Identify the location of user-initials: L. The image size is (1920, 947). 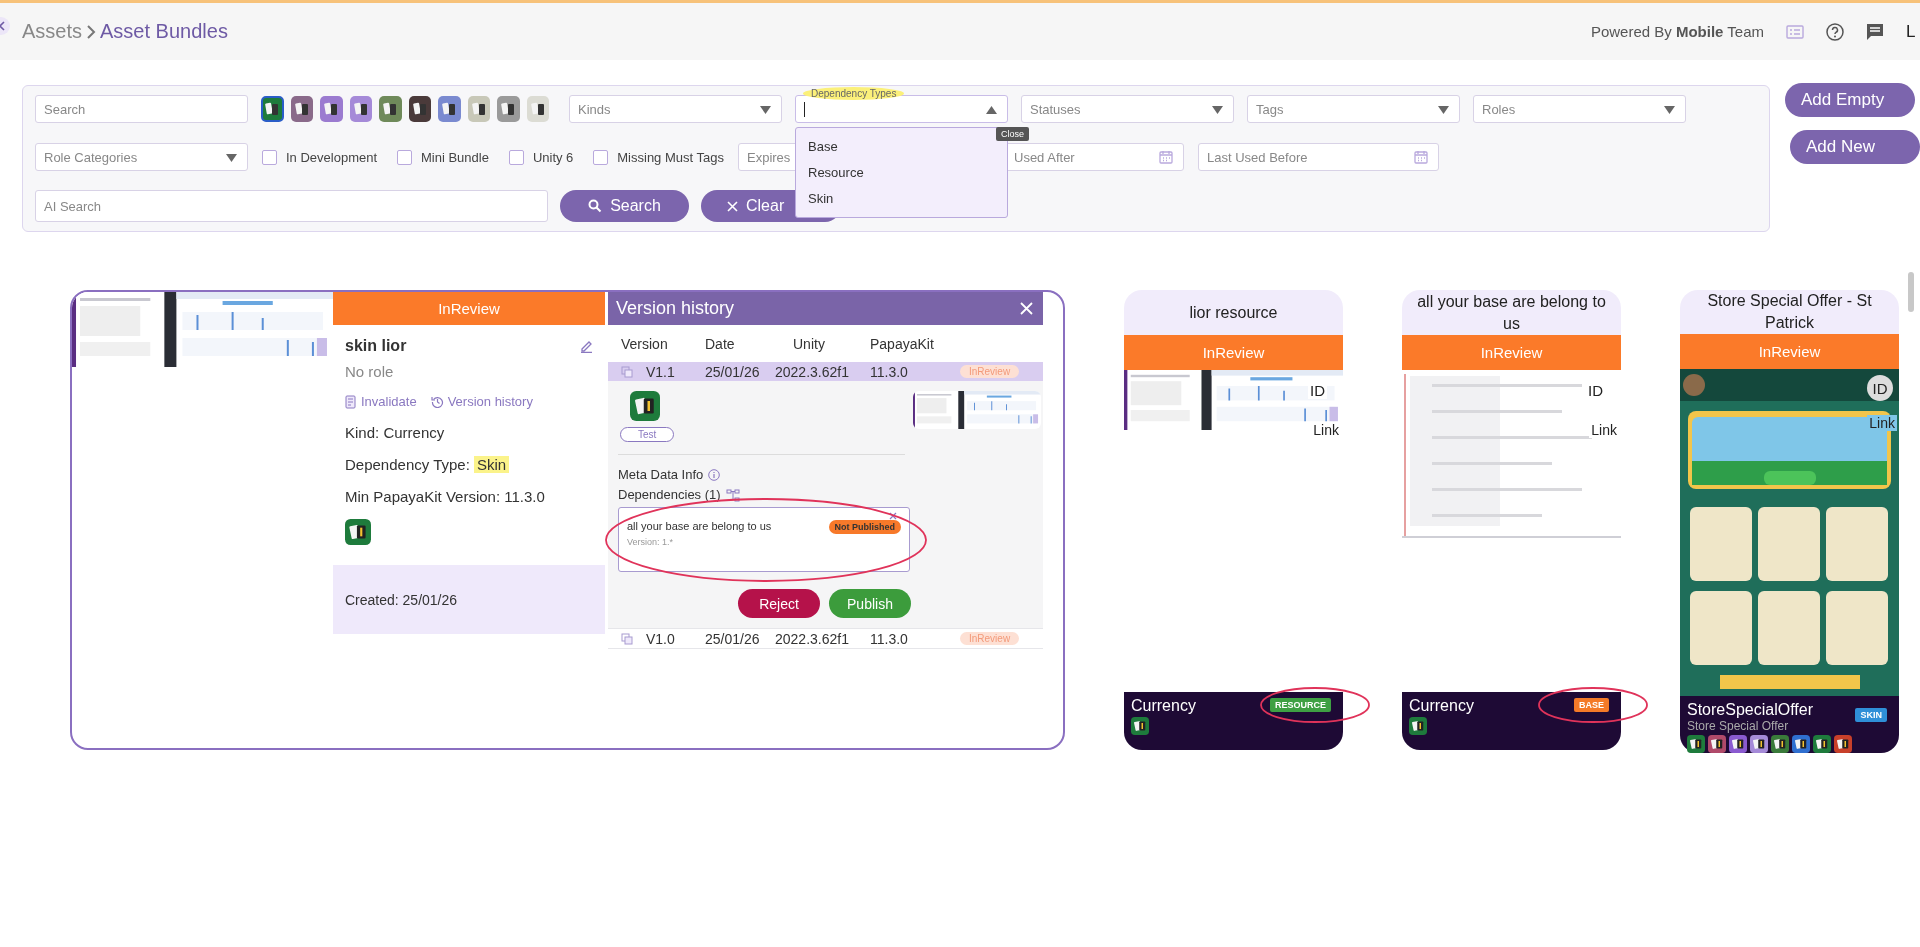
(1913, 31).